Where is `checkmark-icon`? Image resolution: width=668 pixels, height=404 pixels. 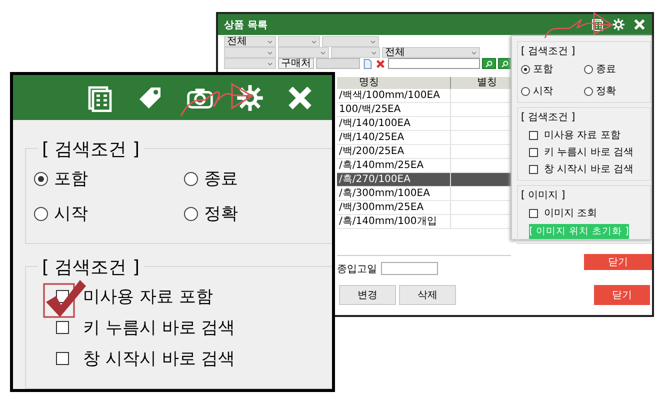
checkmark-icon is located at coordinates (66, 298).